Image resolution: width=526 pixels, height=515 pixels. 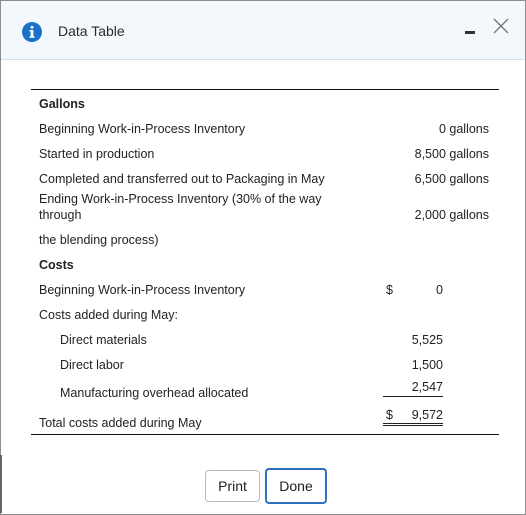 What do you see at coordinates (103, 340) in the screenshot?
I see `cost-item-label: Direct materials` at bounding box center [103, 340].